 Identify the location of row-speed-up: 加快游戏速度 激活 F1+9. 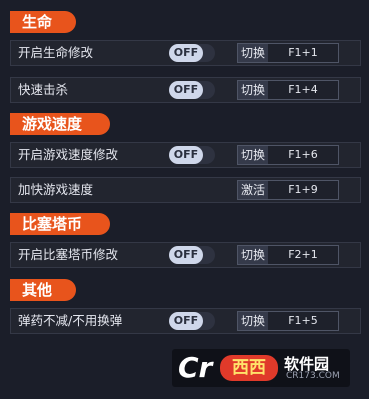
(185, 190).